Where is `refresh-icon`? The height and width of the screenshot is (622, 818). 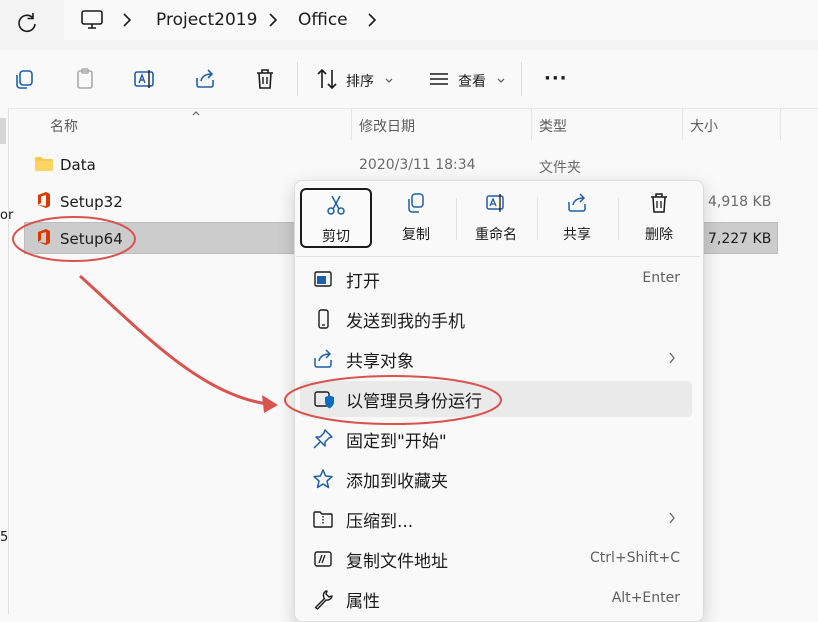 refresh-icon is located at coordinates (27, 23).